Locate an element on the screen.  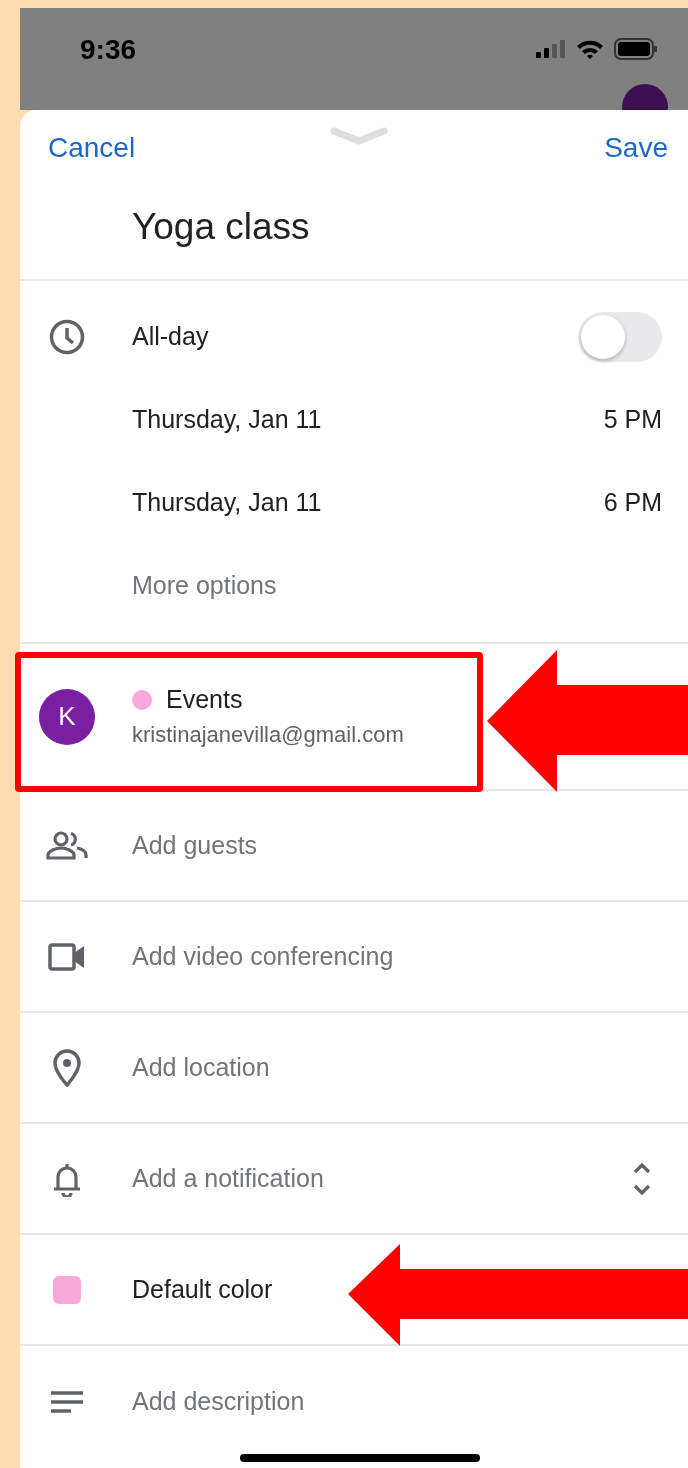
video-camera-icon is located at coordinates (67, 956).